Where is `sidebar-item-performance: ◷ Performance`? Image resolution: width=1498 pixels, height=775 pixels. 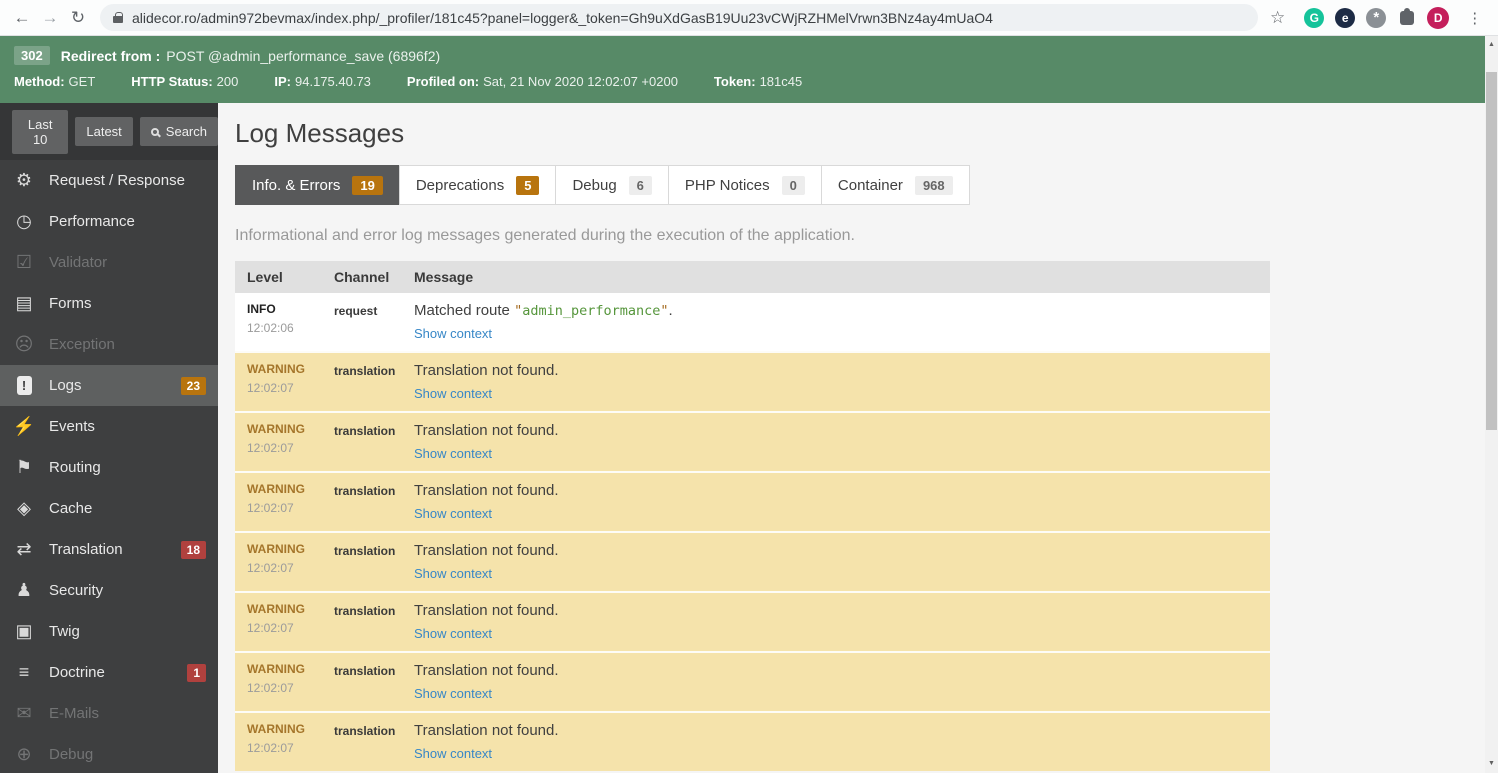 sidebar-item-performance: ◷ Performance is located at coordinates (109, 221).